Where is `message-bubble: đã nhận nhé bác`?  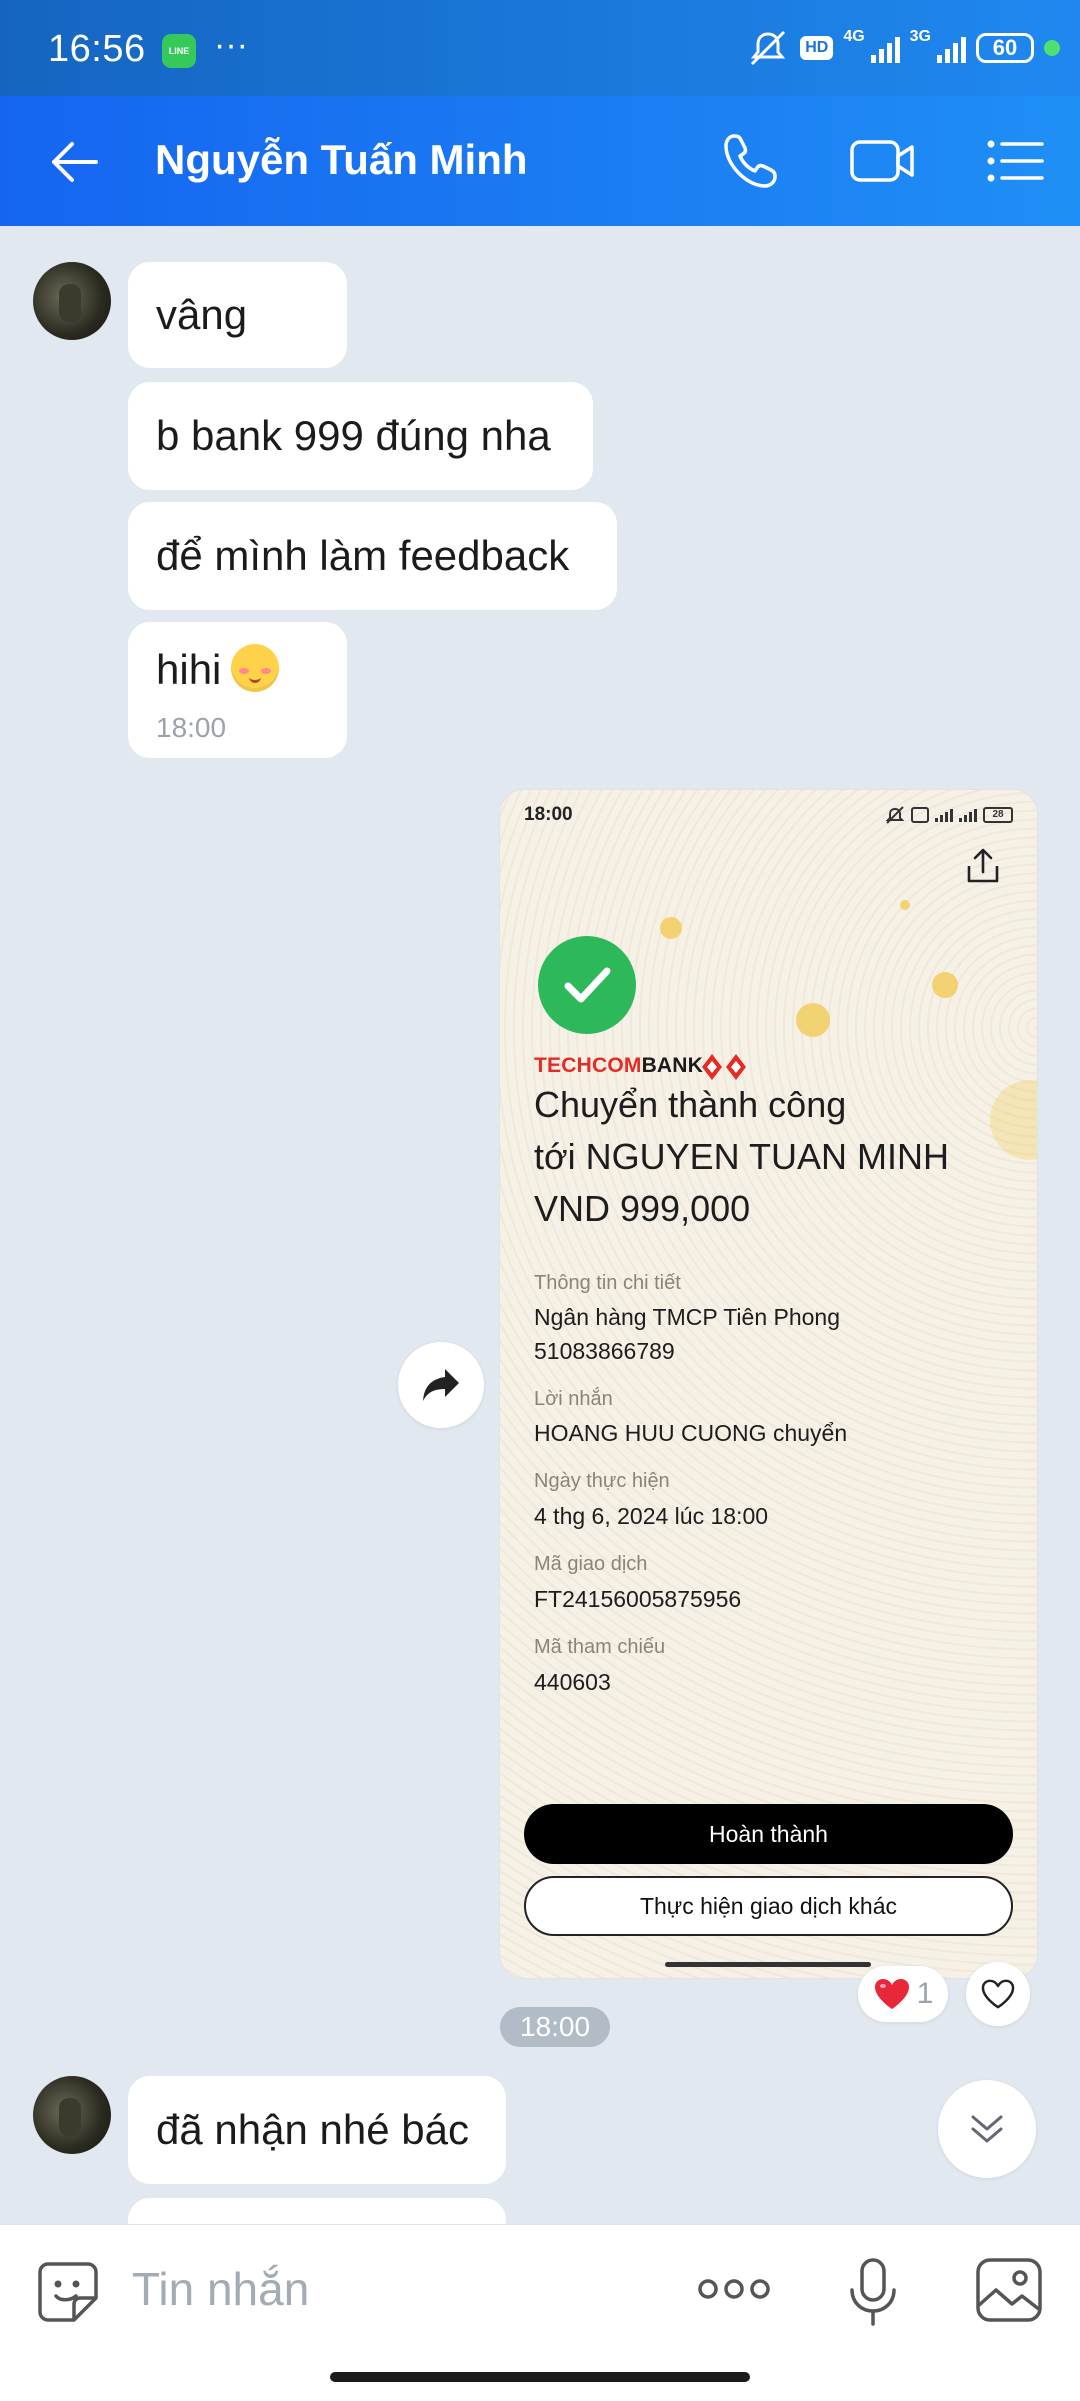
message-bubble: đã nhận nhé bác is located at coordinates (317, 2130).